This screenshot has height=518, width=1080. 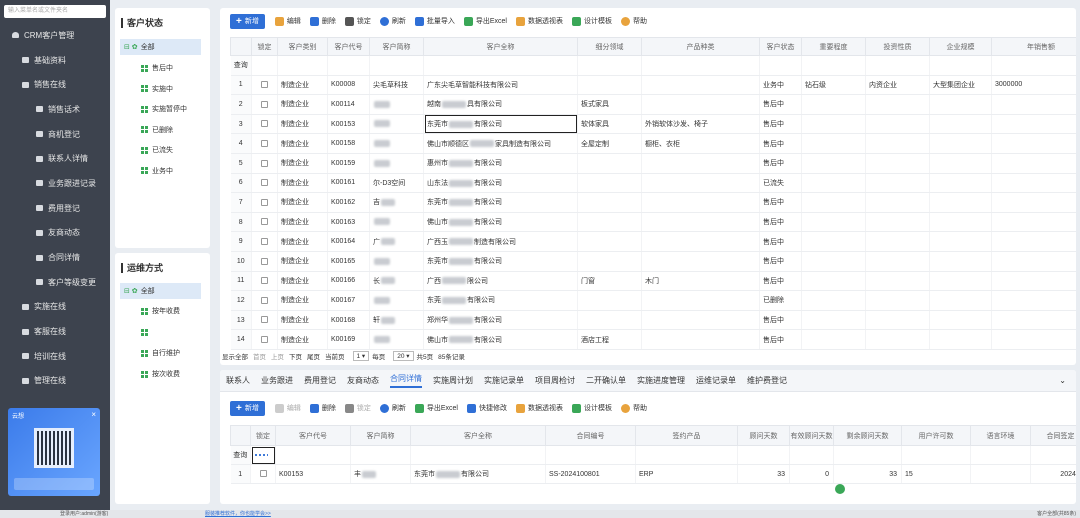 I want to click on cell-status: 业务中, so click(x=780, y=85).